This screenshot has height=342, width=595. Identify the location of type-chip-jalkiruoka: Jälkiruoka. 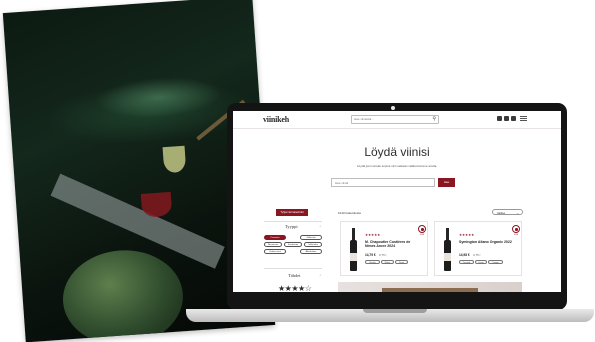
(313, 244).